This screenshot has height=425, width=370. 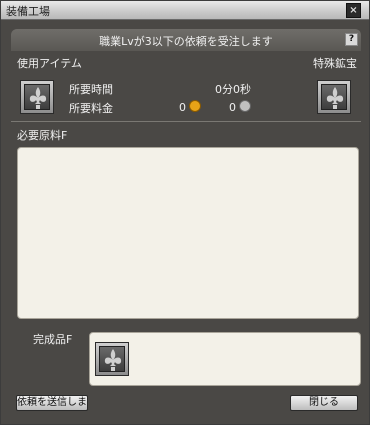 What do you see at coordinates (28, 11) in the screenshot?
I see `window-title: 装備工場` at bounding box center [28, 11].